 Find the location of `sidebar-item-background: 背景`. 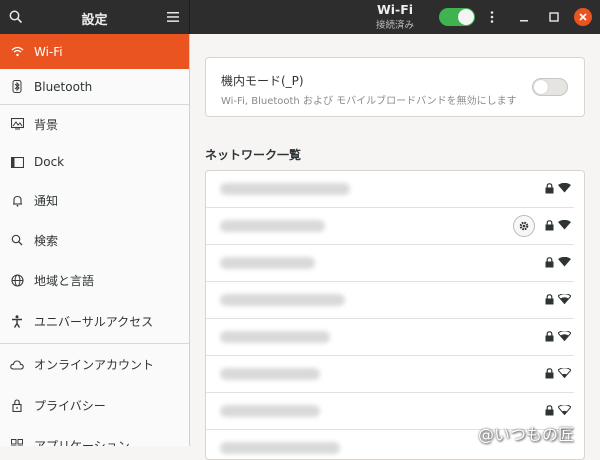

sidebar-item-background: 背景 is located at coordinates (94, 124).